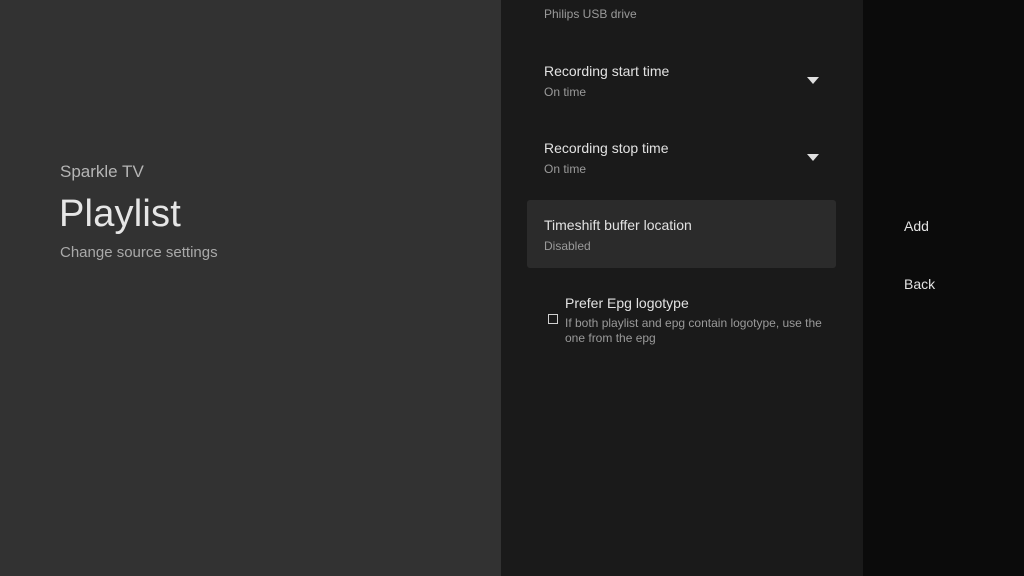  What do you see at coordinates (916, 226) in the screenshot?
I see `add-button: Add` at bounding box center [916, 226].